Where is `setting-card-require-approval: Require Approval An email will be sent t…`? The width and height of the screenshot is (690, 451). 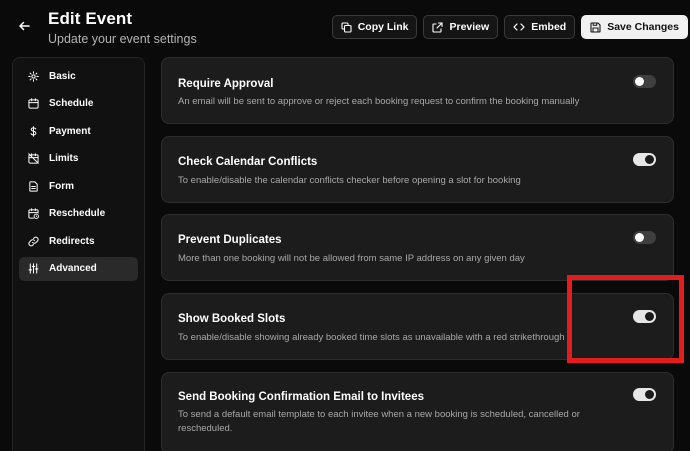 setting-card-require-approval: Require Approval An email will be sent t… is located at coordinates (417, 90).